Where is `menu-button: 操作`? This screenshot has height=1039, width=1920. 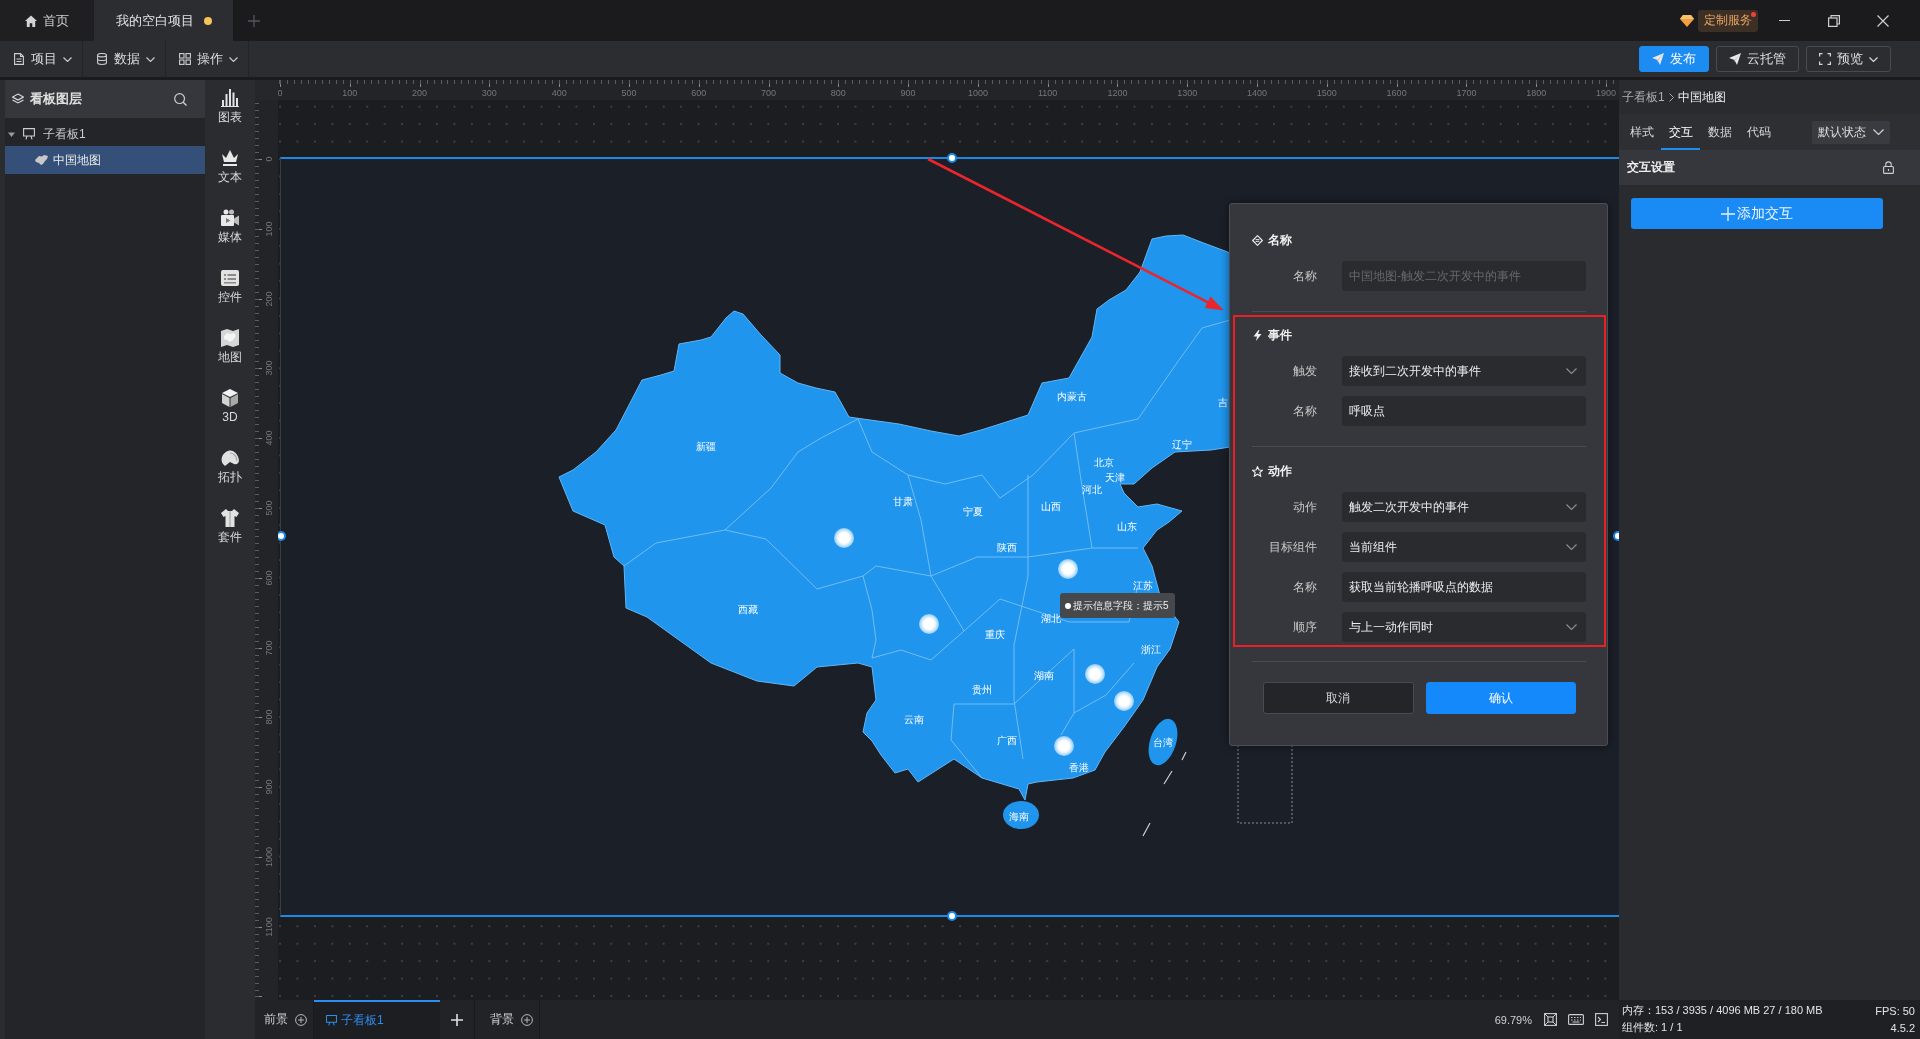 menu-button: 操作 is located at coordinates (207, 59).